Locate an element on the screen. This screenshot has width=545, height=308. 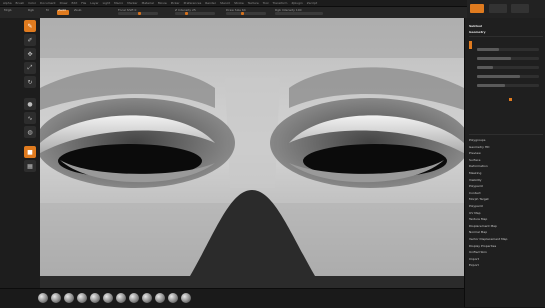
menu-item-layer: Layer is located at coordinates (94, 3).